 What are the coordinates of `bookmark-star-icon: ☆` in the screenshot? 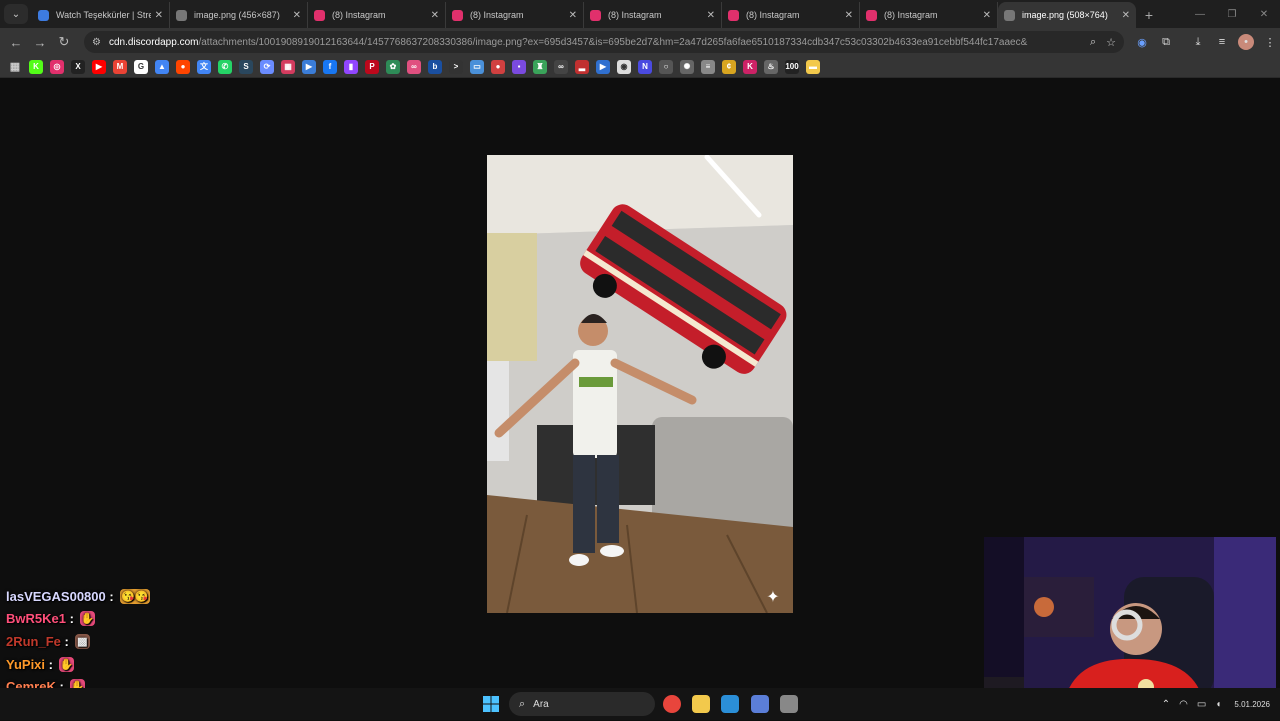 It's located at (1111, 42).